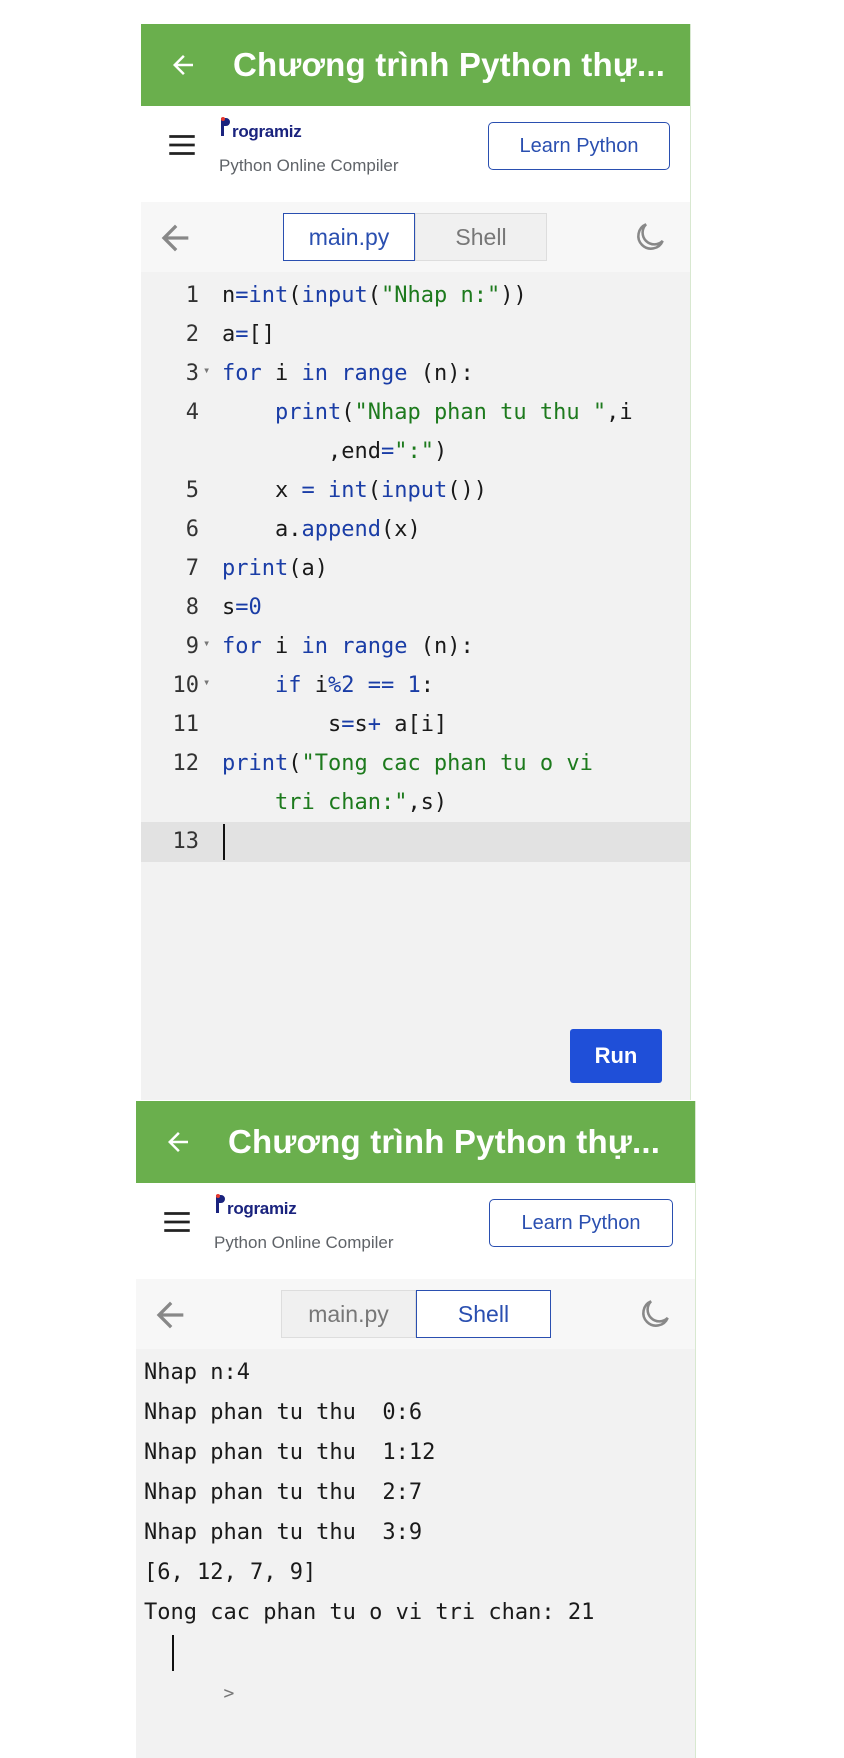 The image size is (844, 1758). Describe the element at coordinates (186, 685) in the screenshot. I see `line-number: 10` at that location.